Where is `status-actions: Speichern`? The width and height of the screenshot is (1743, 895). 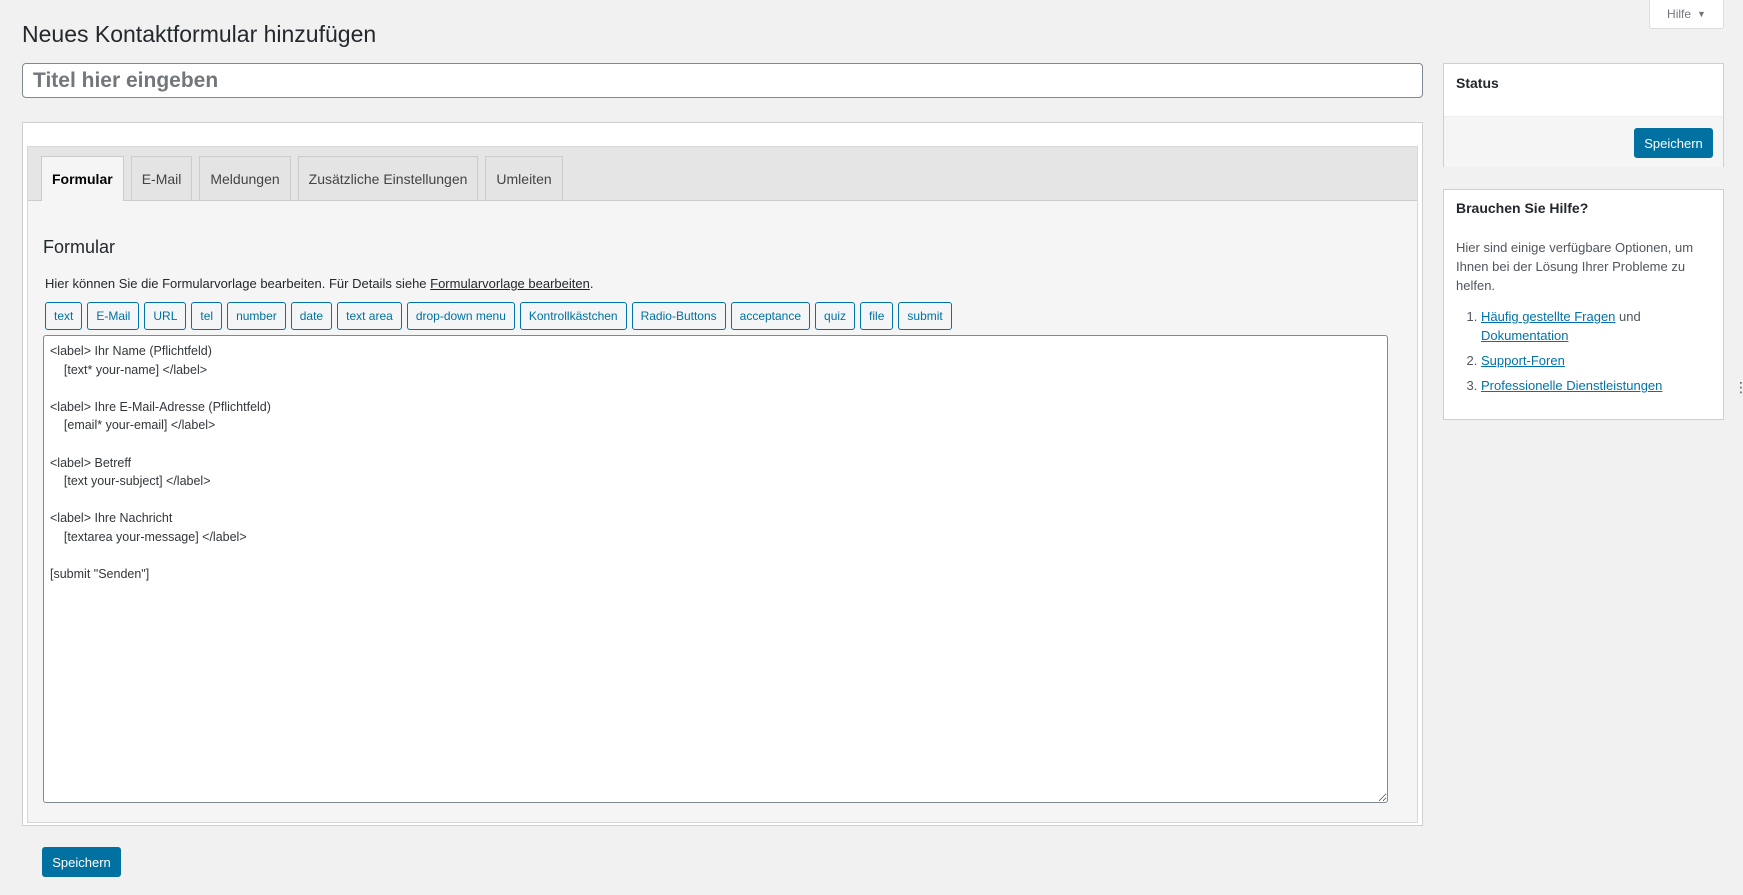 status-actions: Speichern is located at coordinates (1583, 142).